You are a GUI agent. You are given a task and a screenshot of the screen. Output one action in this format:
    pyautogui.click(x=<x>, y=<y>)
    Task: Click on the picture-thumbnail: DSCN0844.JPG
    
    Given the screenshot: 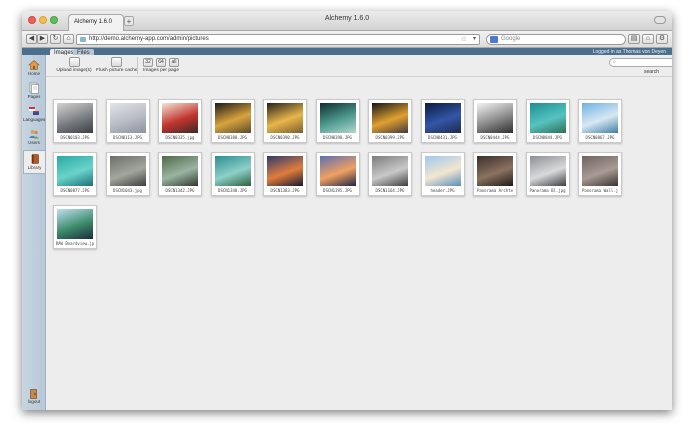 What is the action you would take?
    pyautogui.click(x=547, y=121)
    